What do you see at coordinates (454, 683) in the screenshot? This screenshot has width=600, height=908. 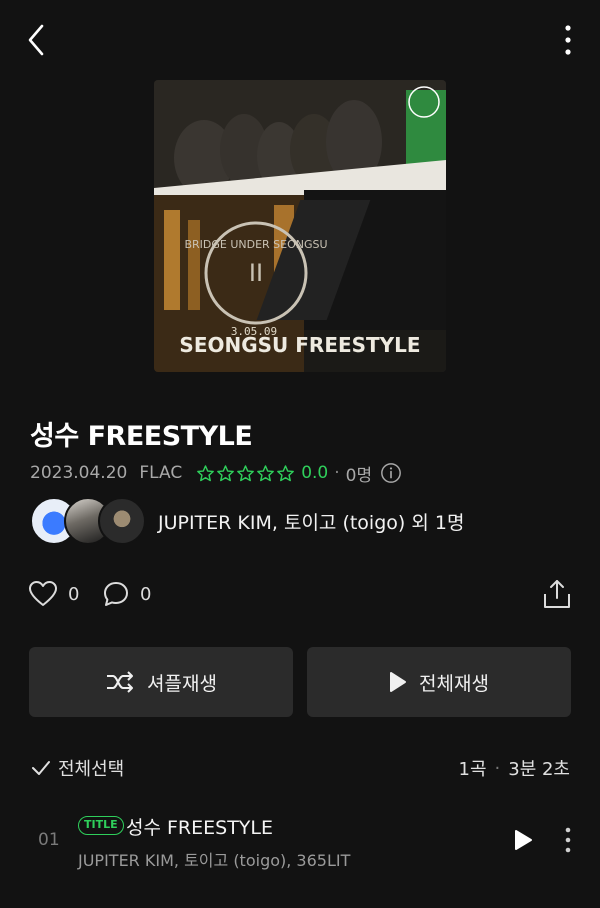 I see `play-all-label: 전체재생` at bounding box center [454, 683].